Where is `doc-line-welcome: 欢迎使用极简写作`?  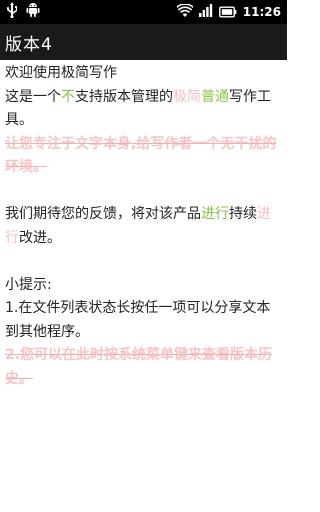 doc-line-welcome: 欢迎使用极简写作 is located at coordinates (143, 74).